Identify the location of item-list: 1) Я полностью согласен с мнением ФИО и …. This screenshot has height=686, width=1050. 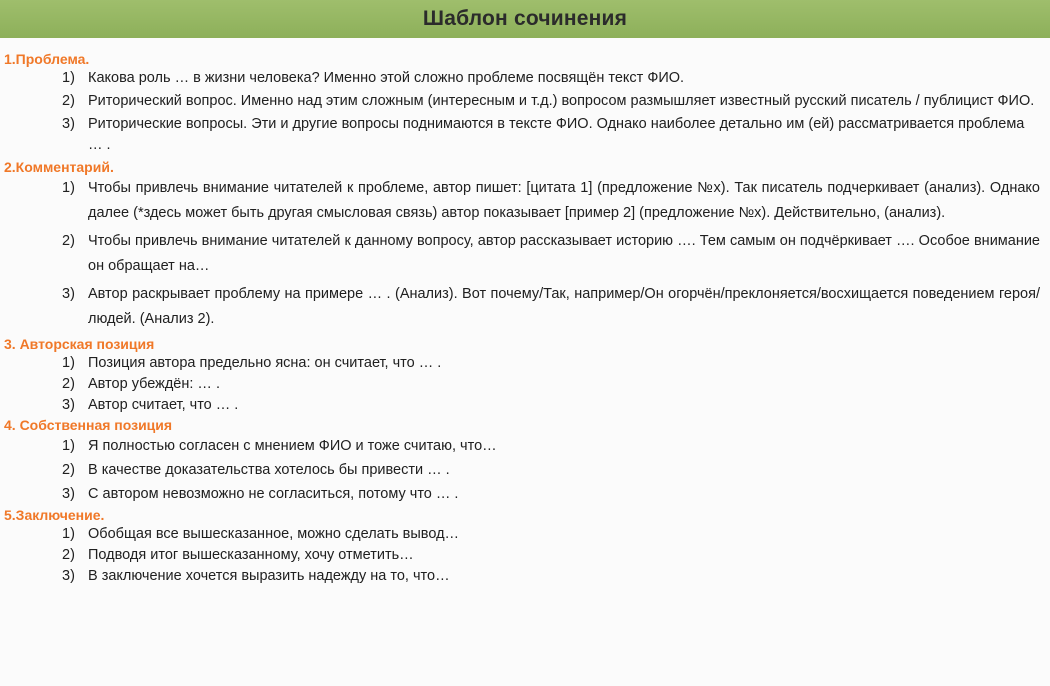
(525, 470).